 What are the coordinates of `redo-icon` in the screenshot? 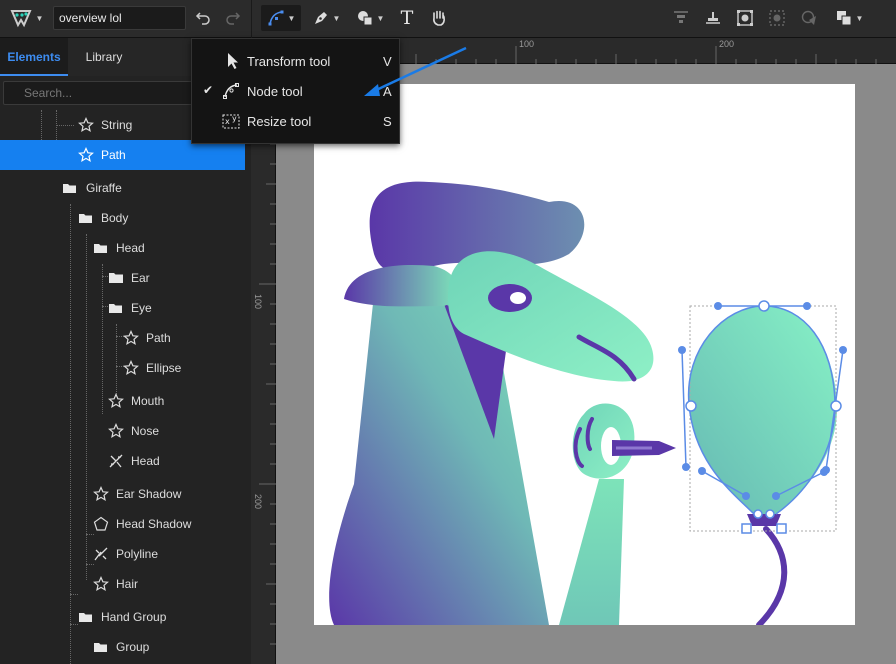 It's located at (233, 18).